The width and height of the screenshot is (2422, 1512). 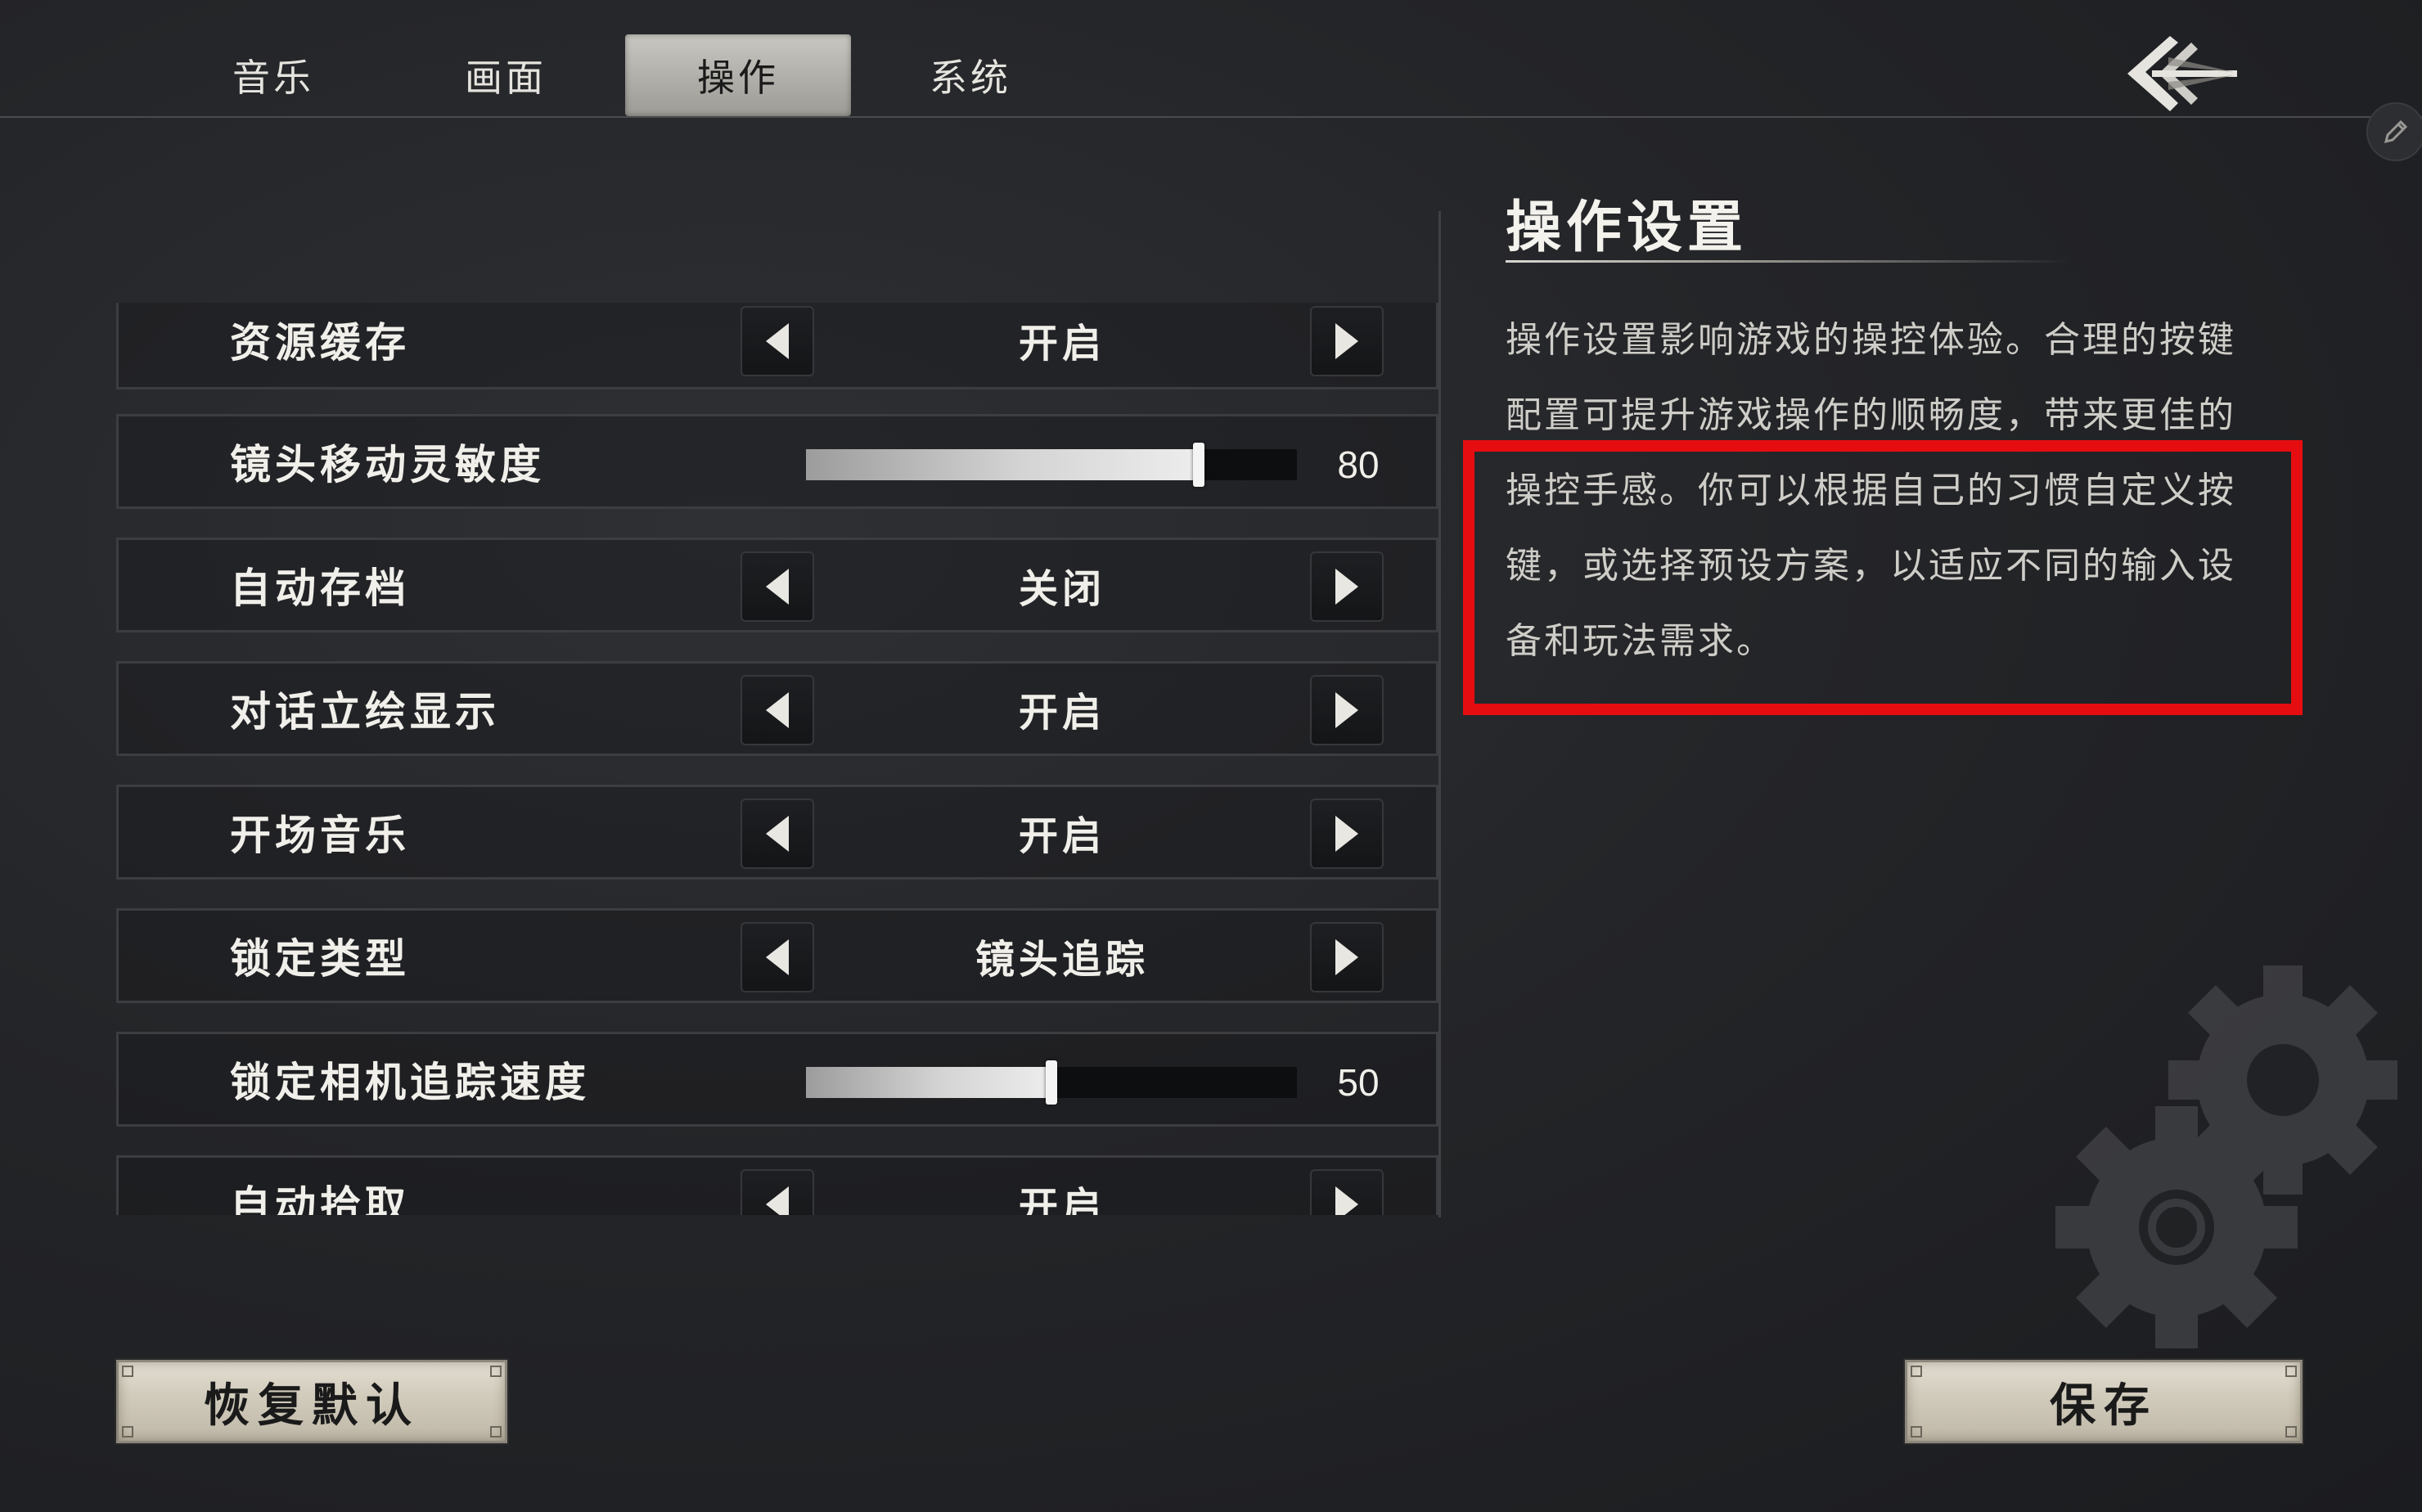 I want to click on lock-camera-speed-slider, so click(x=1051, y=1083).